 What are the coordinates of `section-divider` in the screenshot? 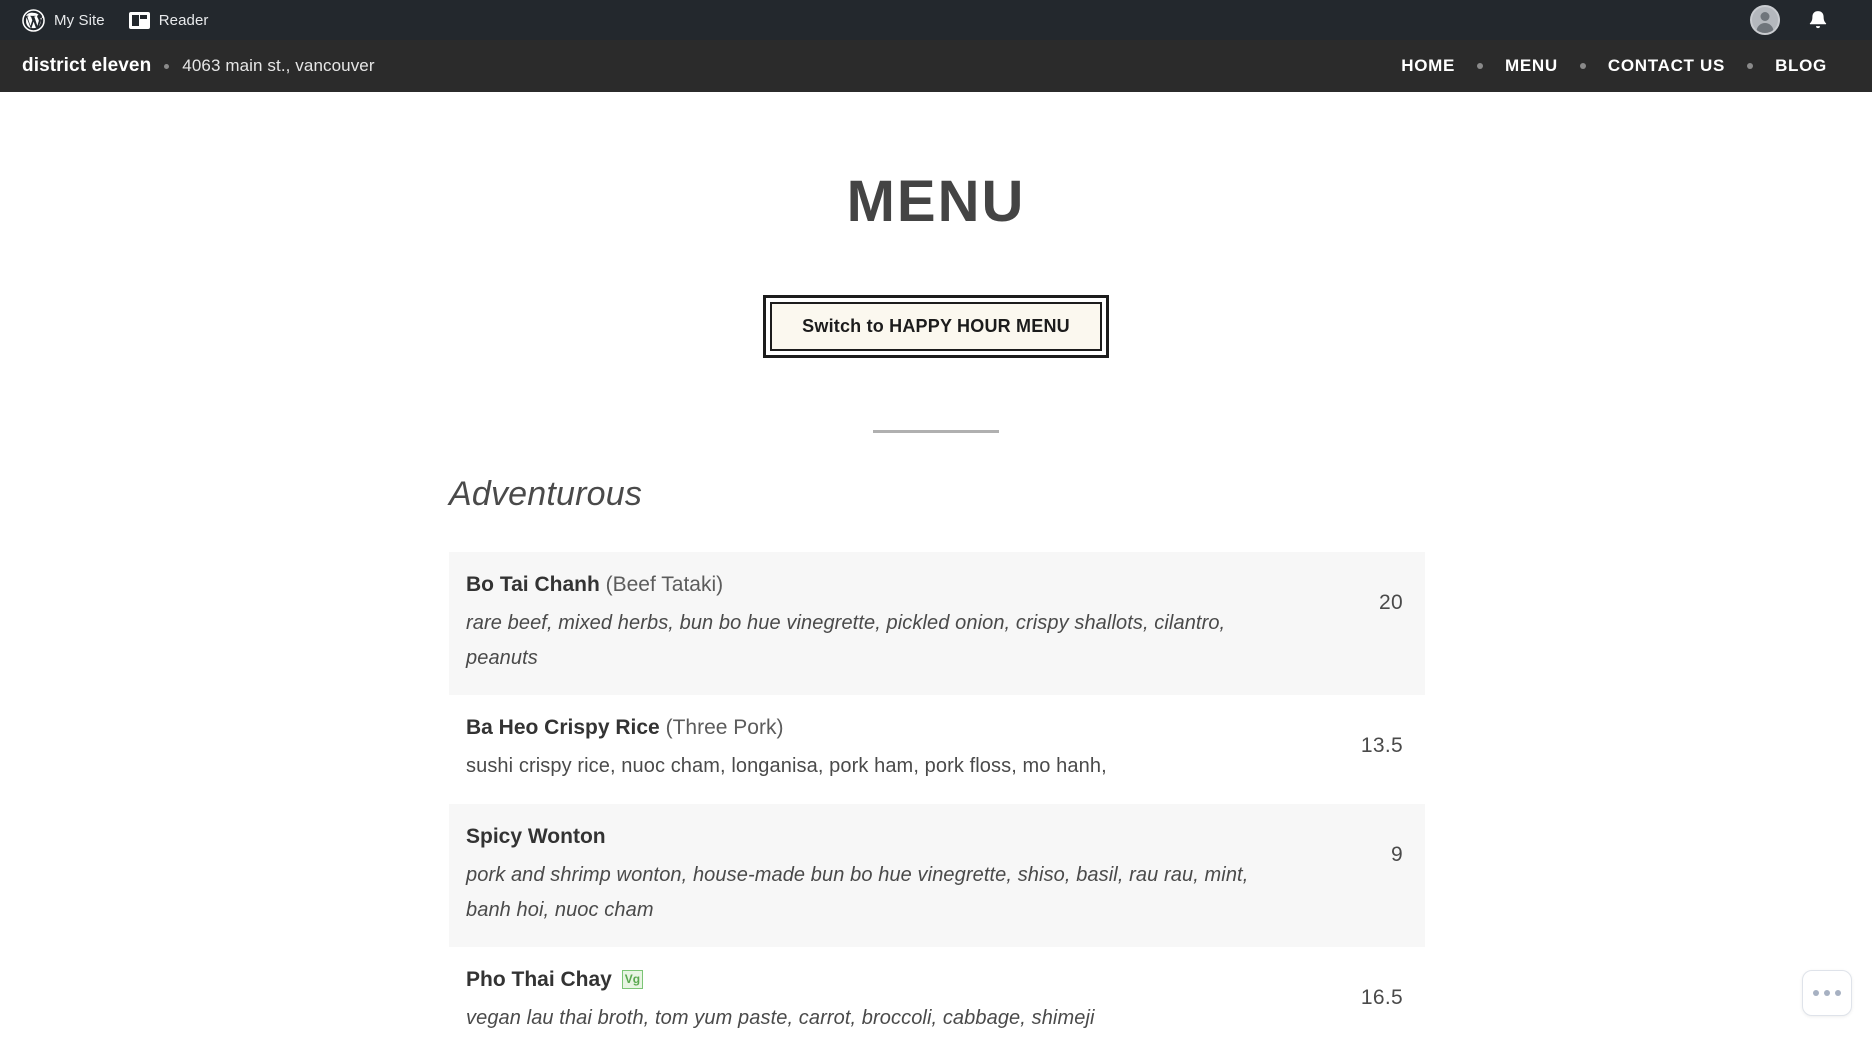 It's located at (936, 431).